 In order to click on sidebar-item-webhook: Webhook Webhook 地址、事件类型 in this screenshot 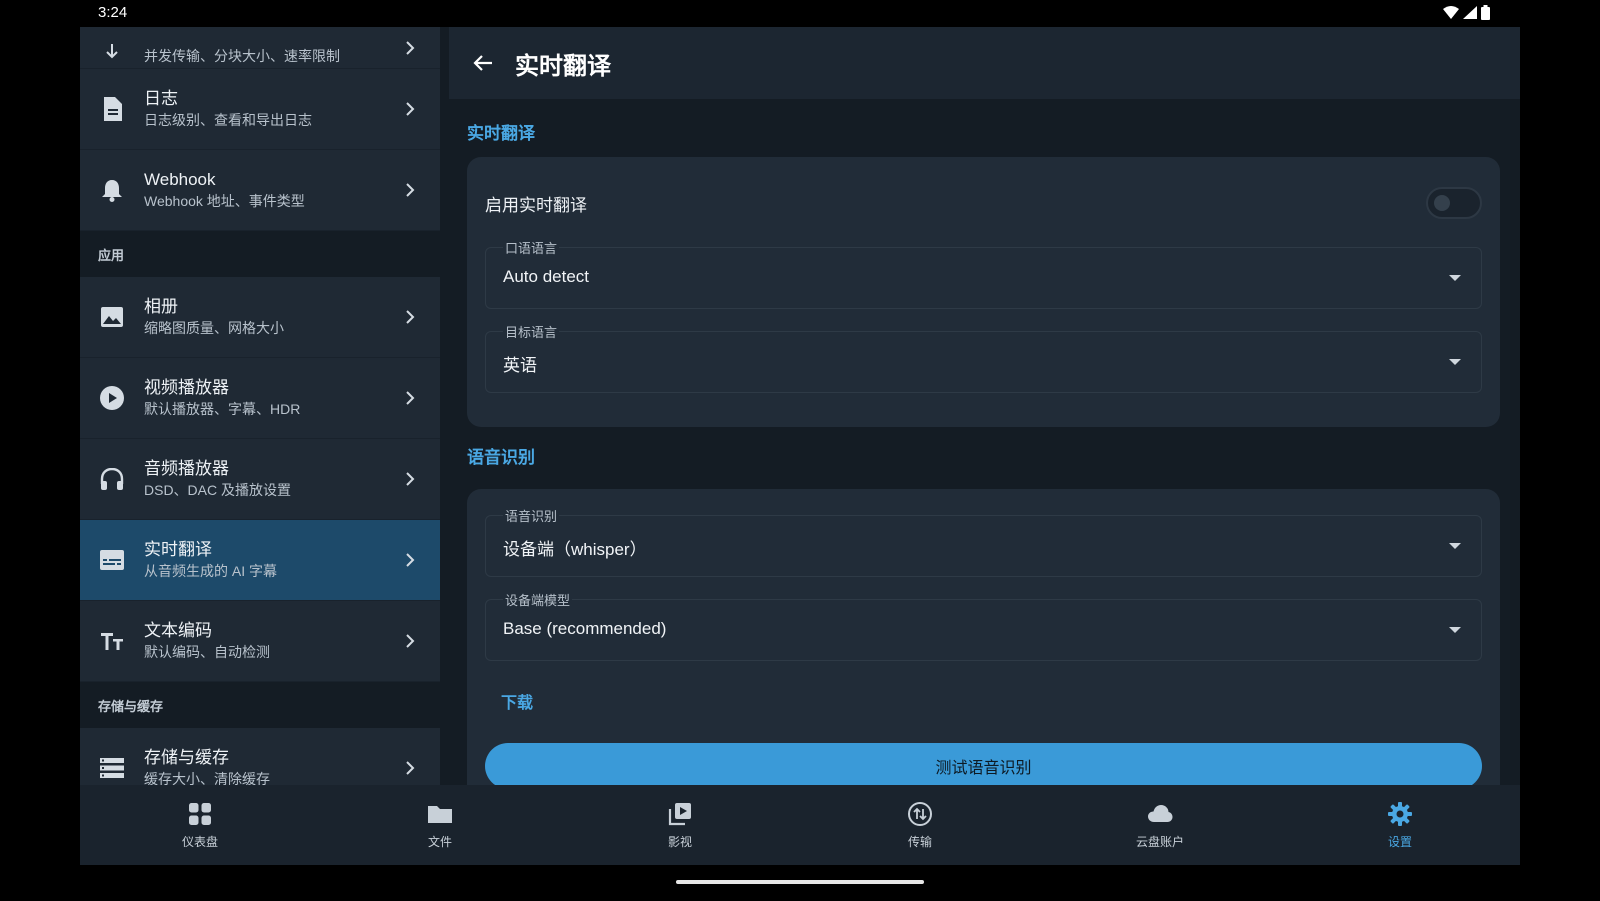, I will do `click(260, 190)`.